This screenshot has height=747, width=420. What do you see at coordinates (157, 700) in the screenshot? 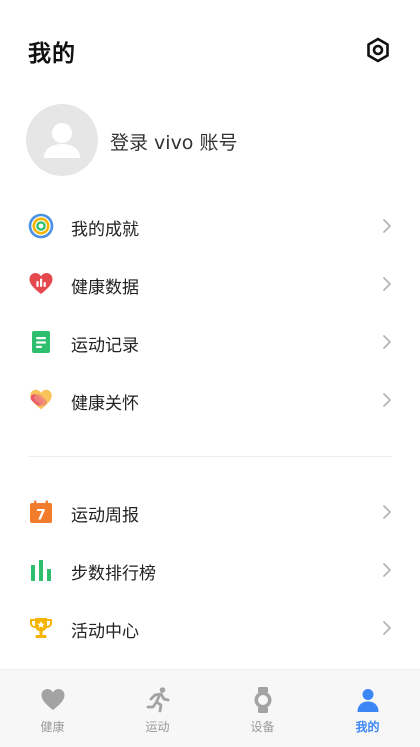
I see `running-icon` at bounding box center [157, 700].